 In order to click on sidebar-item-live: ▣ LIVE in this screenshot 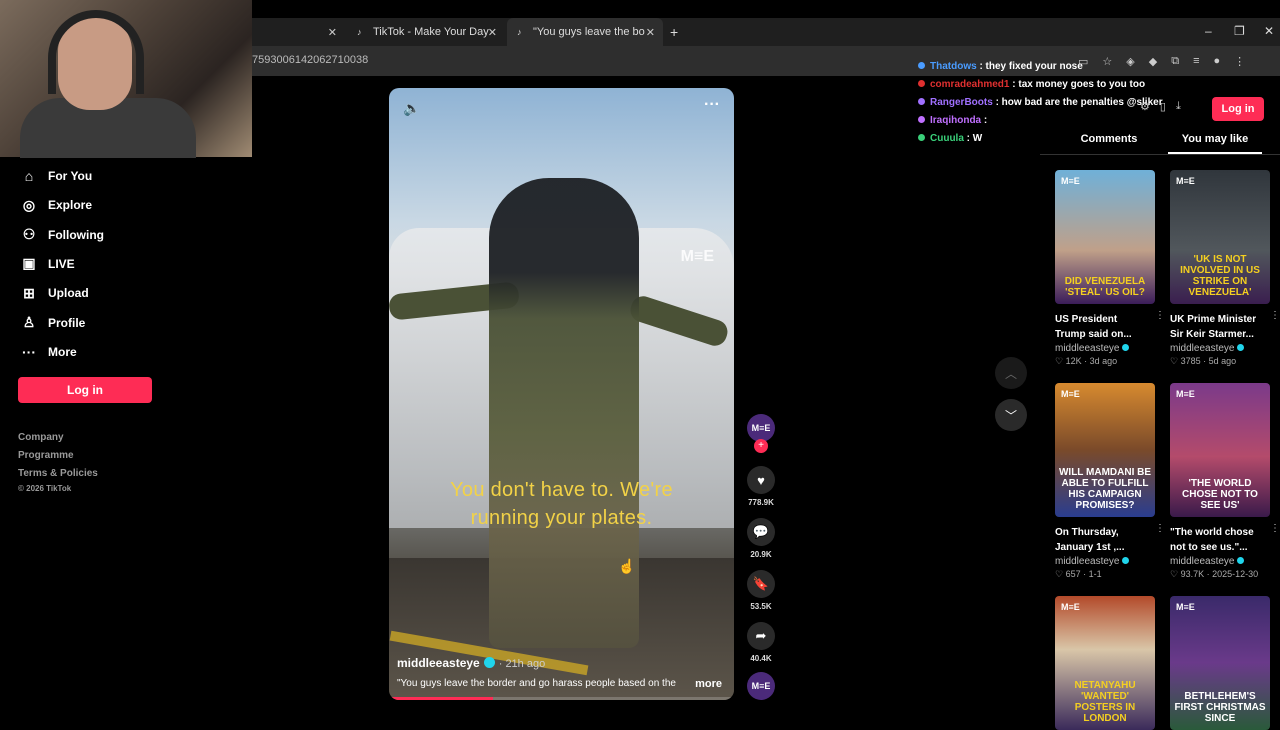, I will do `click(47, 264)`.